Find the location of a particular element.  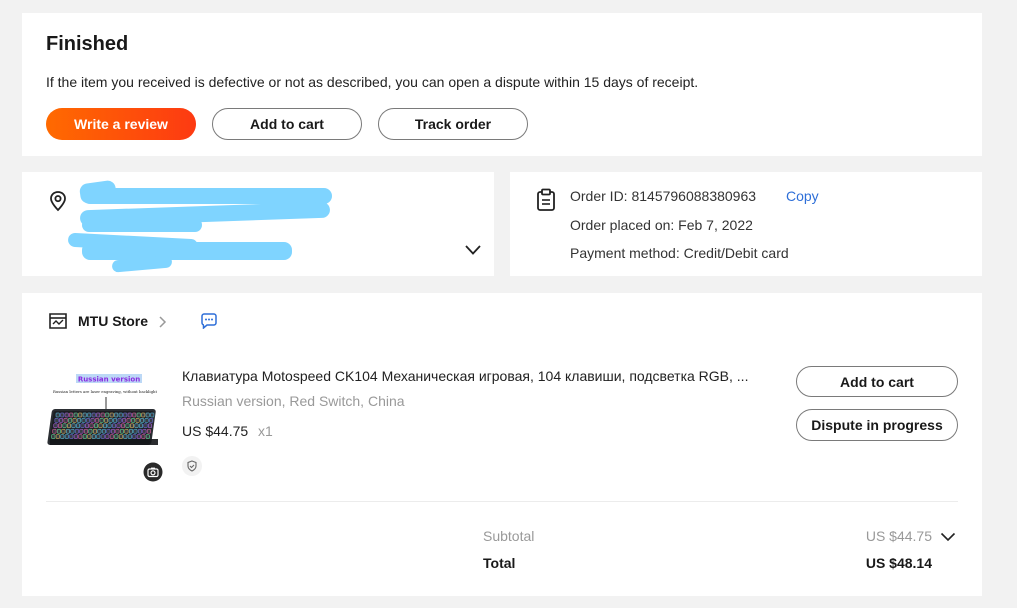

chat-icon is located at coordinates (209, 321).